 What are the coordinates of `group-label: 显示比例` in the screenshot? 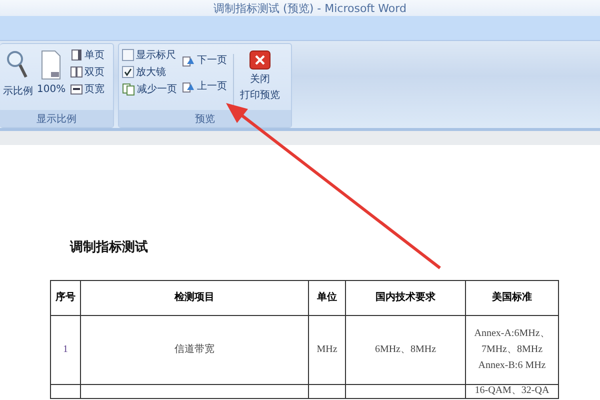 It's located at (56, 118).